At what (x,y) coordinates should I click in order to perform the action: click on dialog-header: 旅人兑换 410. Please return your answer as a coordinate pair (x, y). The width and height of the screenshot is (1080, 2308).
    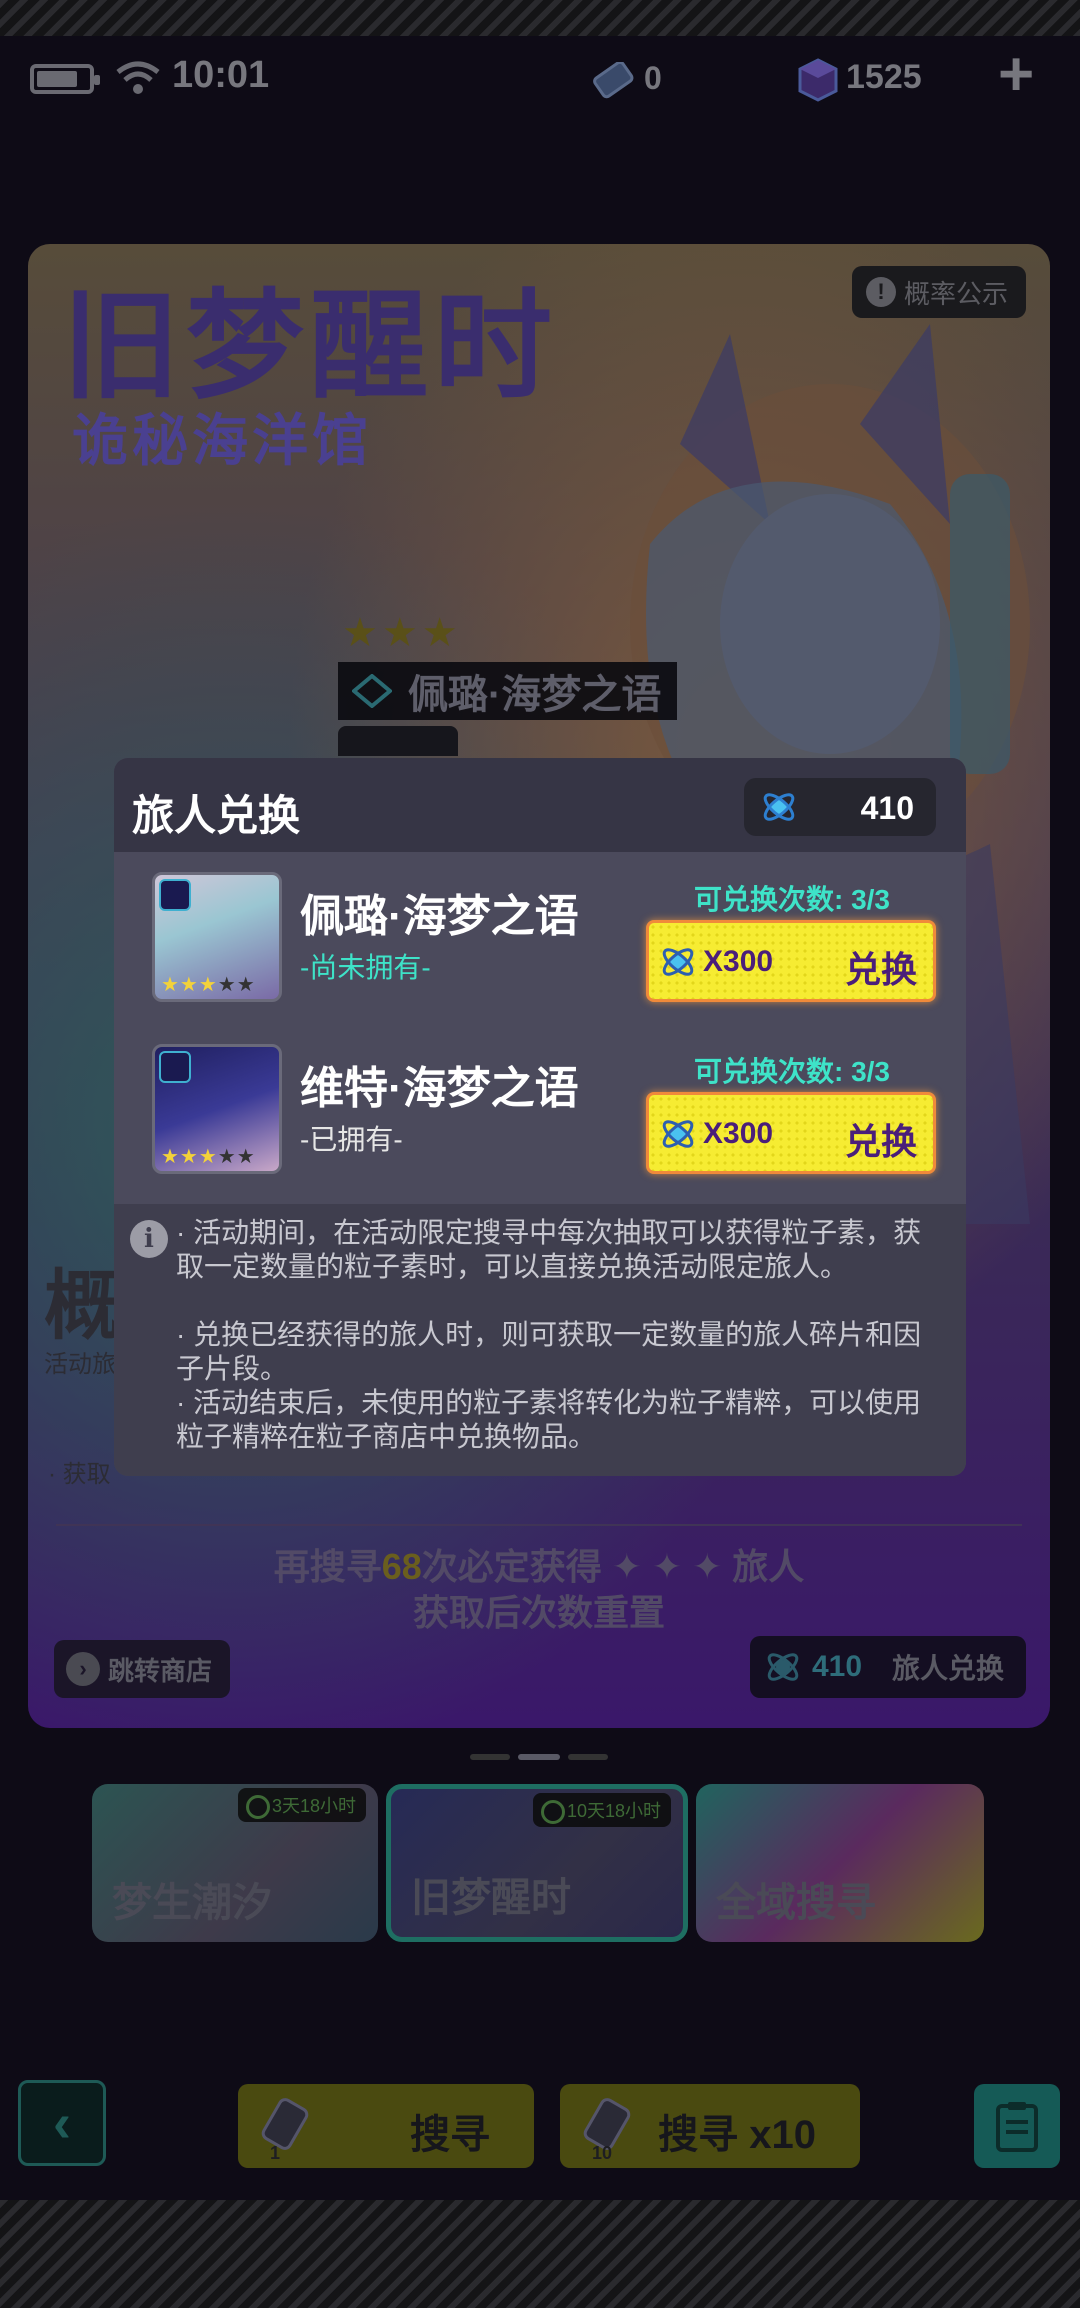
    Looking at the image, I should click on (540, 805).